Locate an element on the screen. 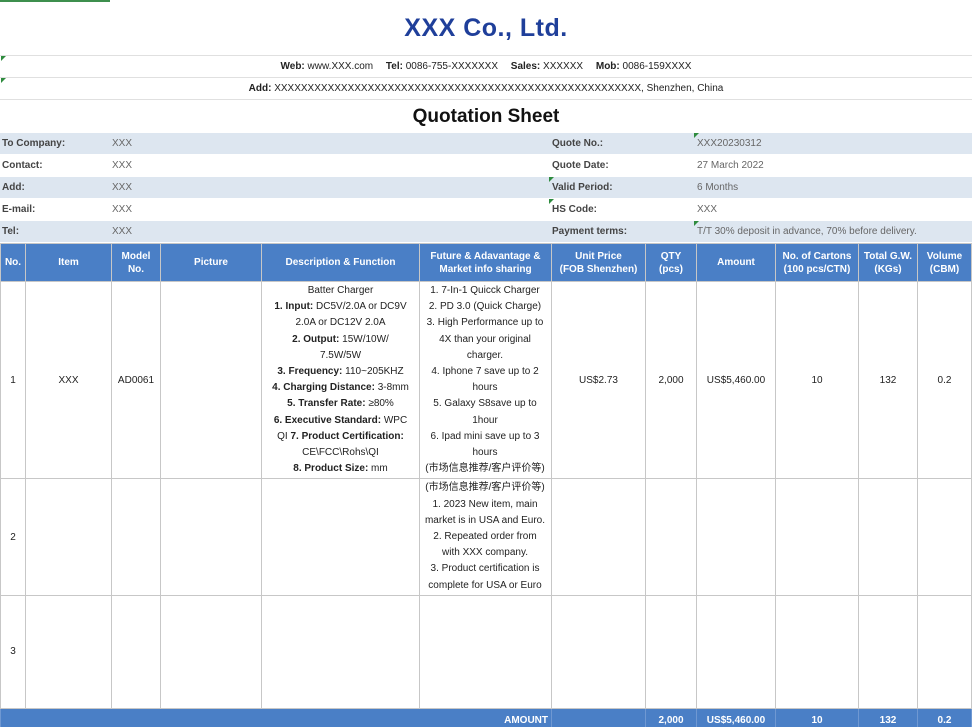 This screenshot has width=980, height=727. info-row: Add: XXX Valid Period: 6 Months is located at coordinates (486, 188).